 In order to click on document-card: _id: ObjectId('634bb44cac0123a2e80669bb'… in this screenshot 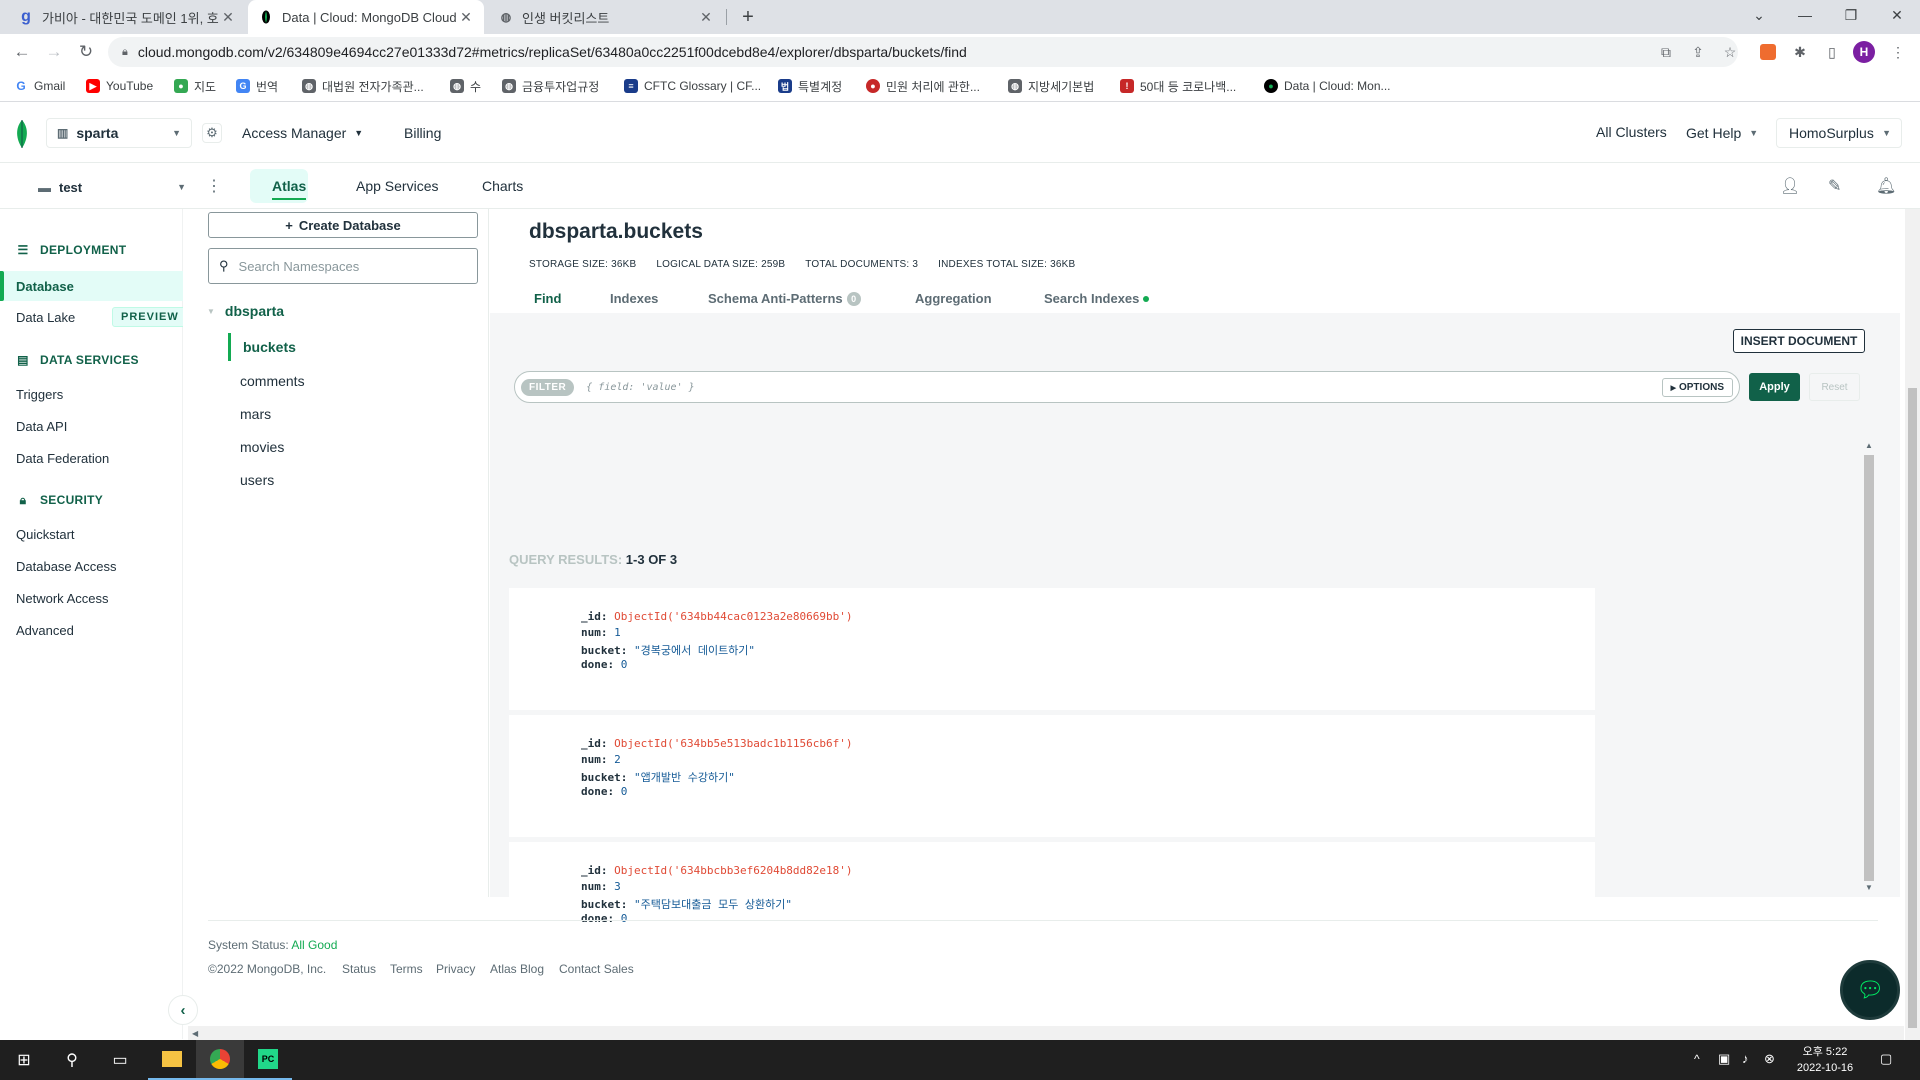, I will do `click(1052, 649)`.